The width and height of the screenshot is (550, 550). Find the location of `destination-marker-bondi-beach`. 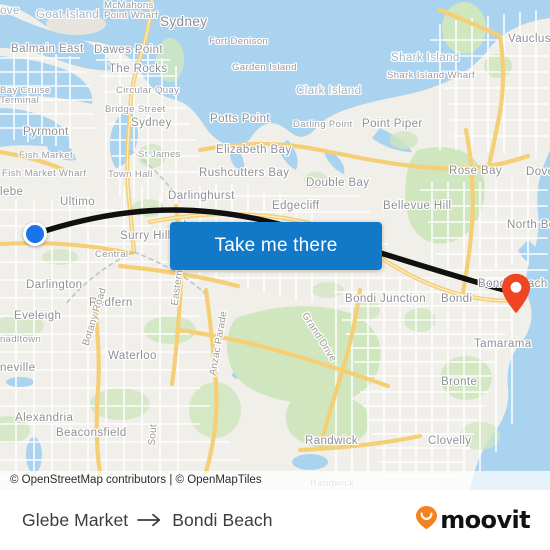

destination-marker-bondi-beach is located at coordinates (516, 293).